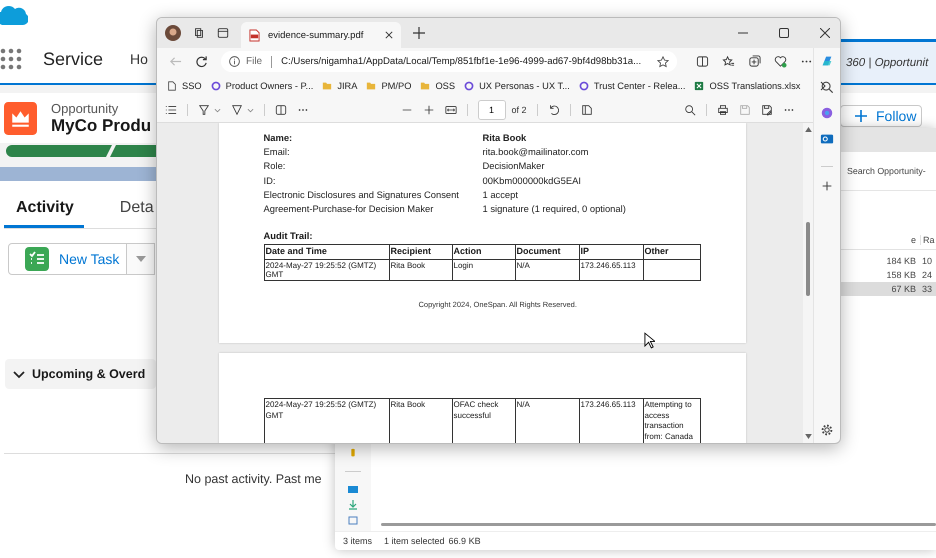  I want to click on workspaces-icon, so click(199, 33).